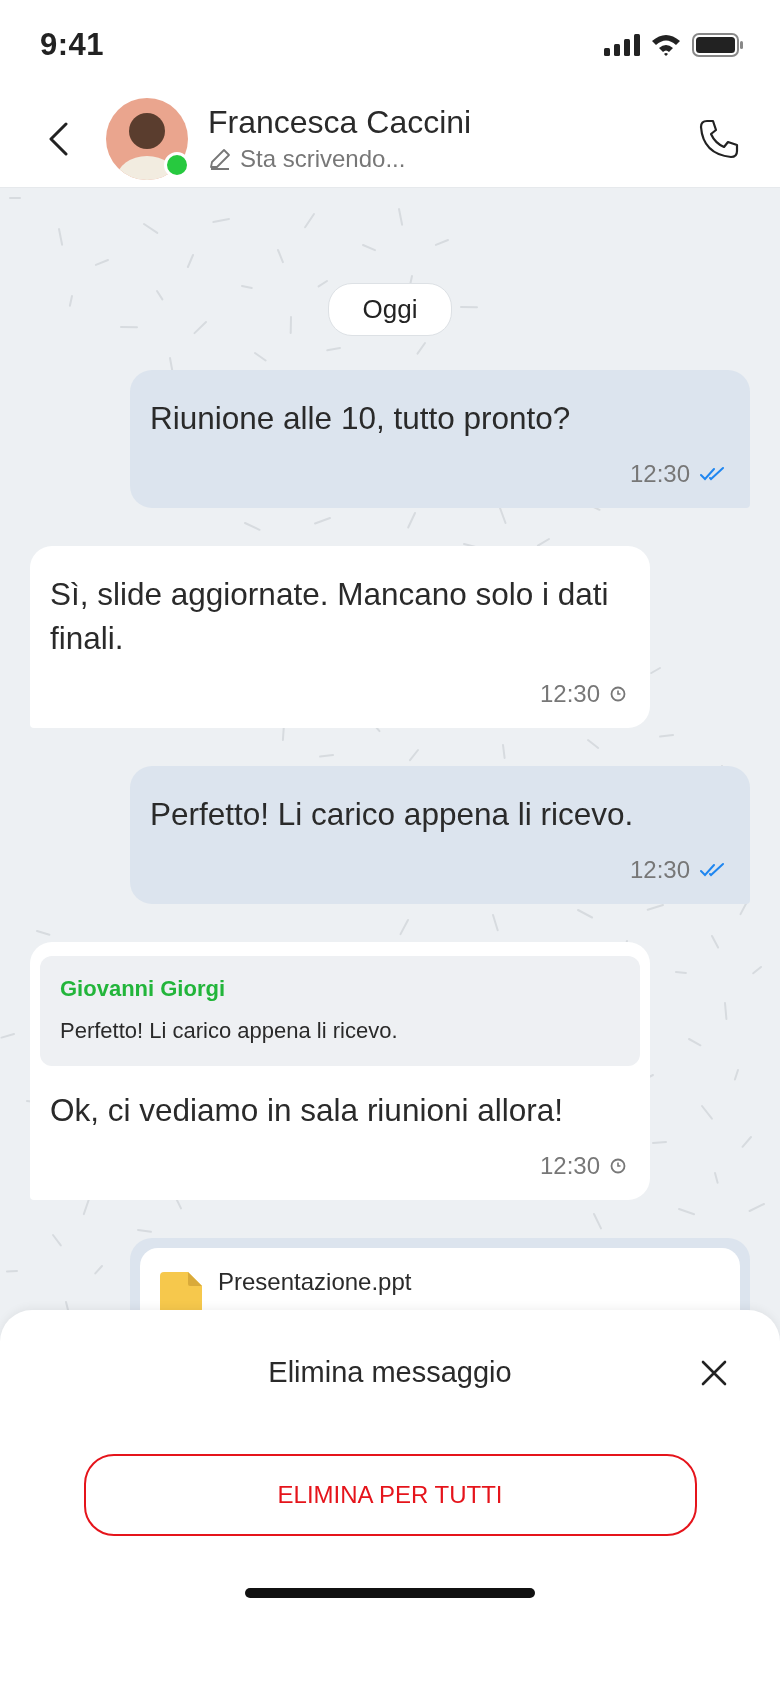 This screenshot has height=1688, width=780. I want to click on message-text: Sì, slide aggiornate. Mancano solo i dati finali., so click(330, 616).